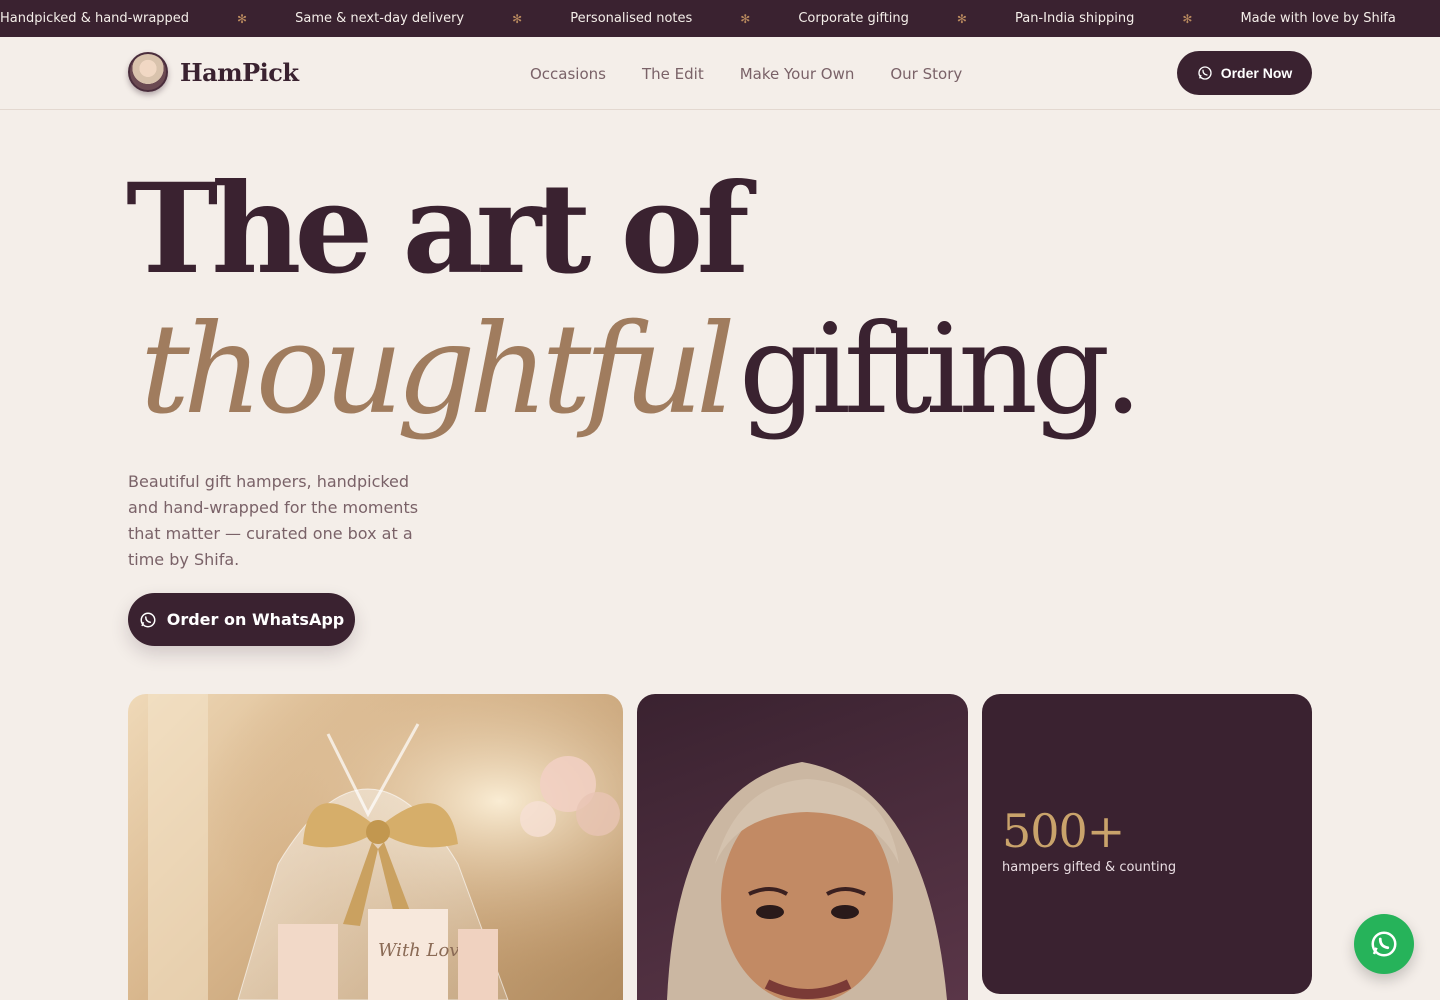 This screenshot has width=1440, height=1000. Describe the element at coordinates (926, 74) in the screenshot. I see `nav-our-story: Our Story` at that location.